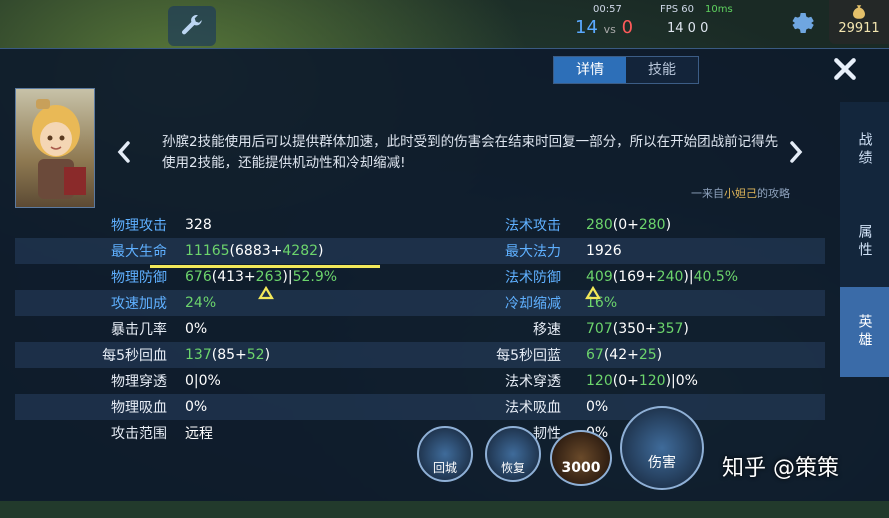  Describe the element at coordinates (859, 28) in the screenshot. I see `gold-value: 29911` at that location.